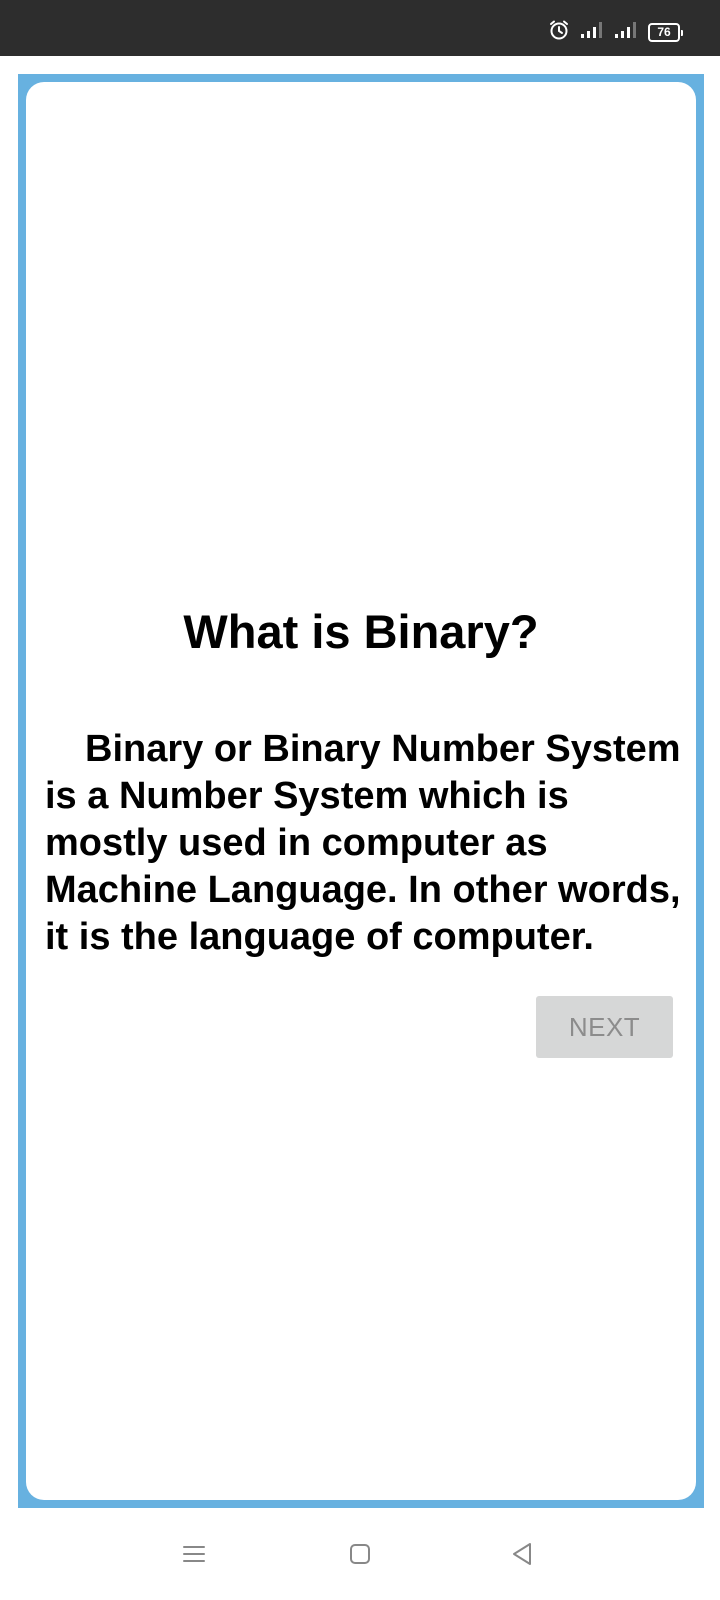 The width and height of the screenshot is (720, 1600). Describe the element at coordinates (604, 1027) in the screenshot. I see `next-button: NEXT` at that location.